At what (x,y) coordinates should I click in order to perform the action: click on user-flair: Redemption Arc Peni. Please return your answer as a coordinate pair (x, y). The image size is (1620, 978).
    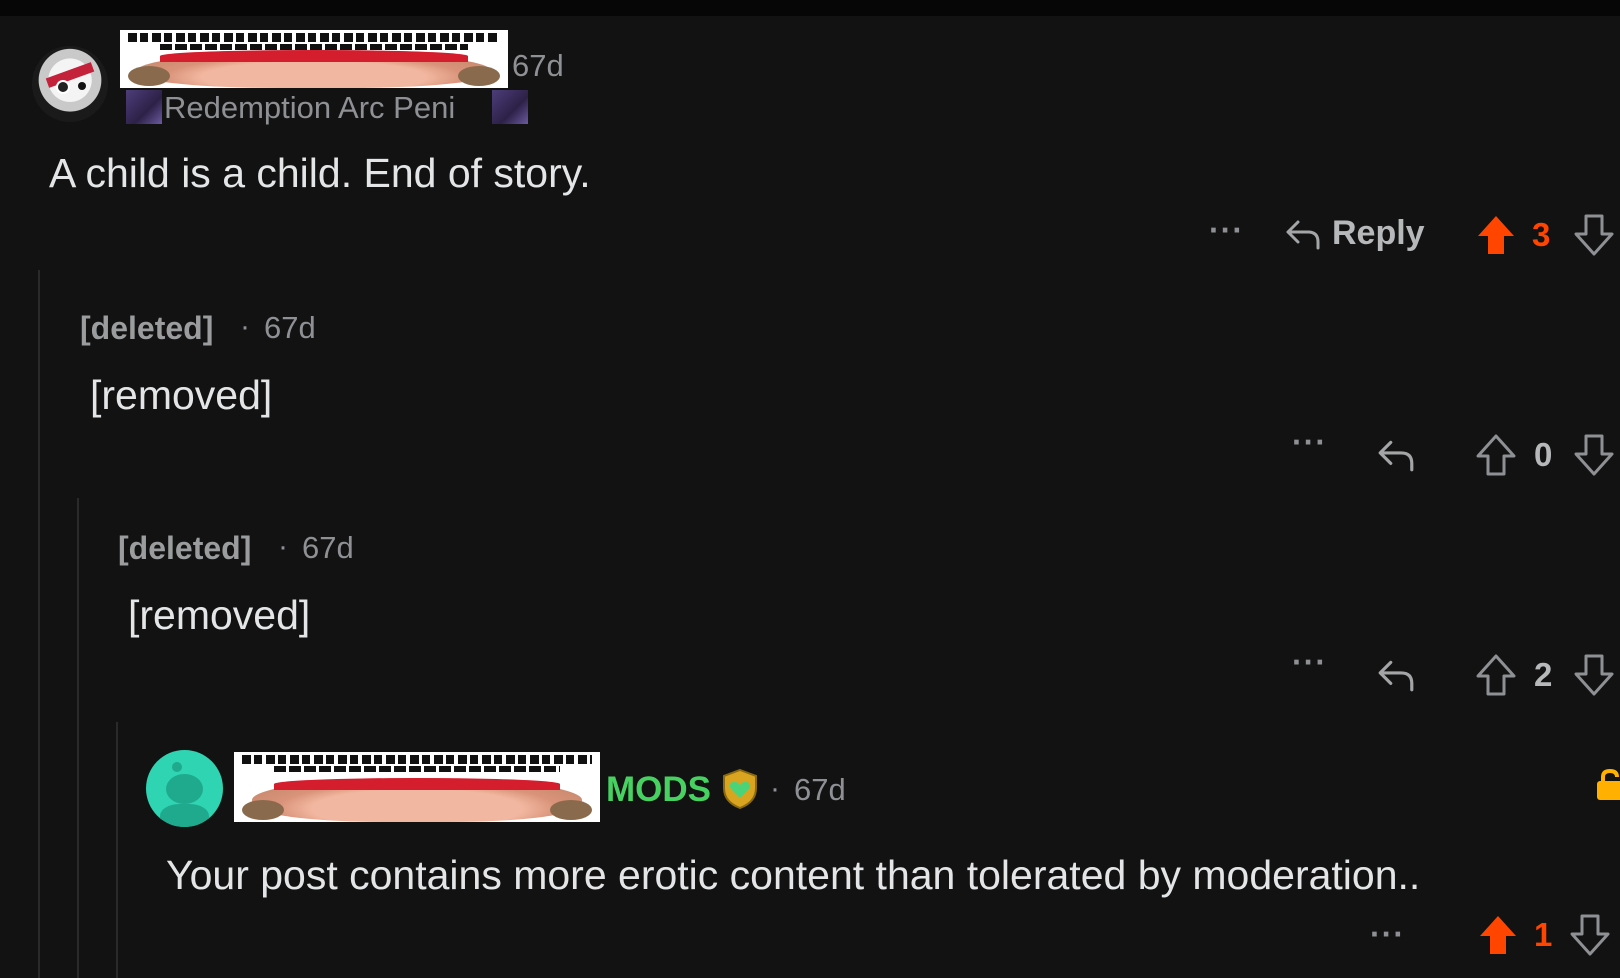
    Looking at the image, I should click on (310, 107).